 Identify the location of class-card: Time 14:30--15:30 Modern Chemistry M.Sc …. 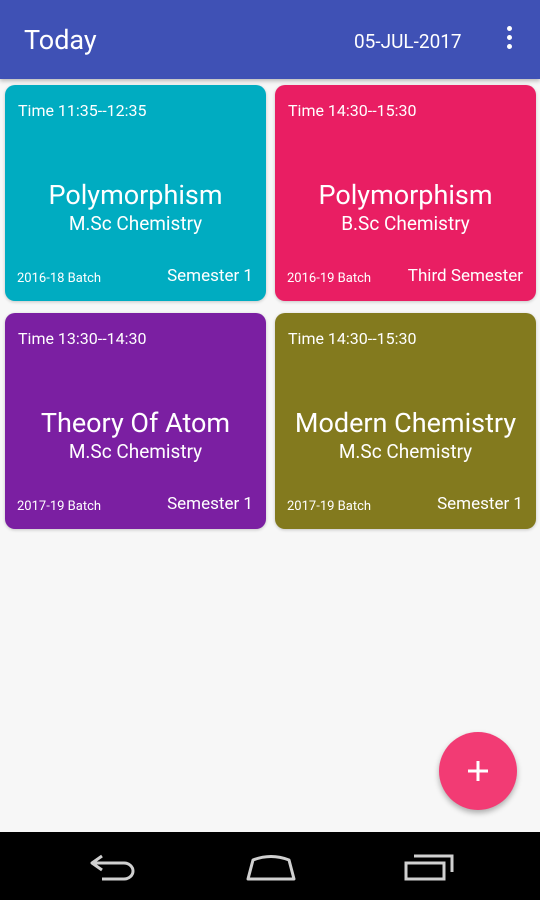
(405, 421).